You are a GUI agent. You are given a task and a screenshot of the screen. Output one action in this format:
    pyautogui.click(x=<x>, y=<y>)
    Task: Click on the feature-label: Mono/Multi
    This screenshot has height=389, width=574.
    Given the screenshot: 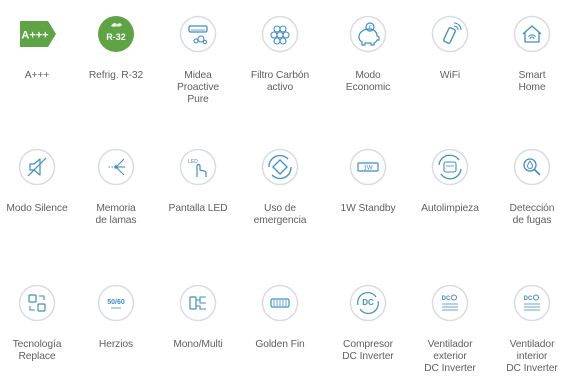 What is the action you would take?
    pyautogui.click(x=198, y=344)
    